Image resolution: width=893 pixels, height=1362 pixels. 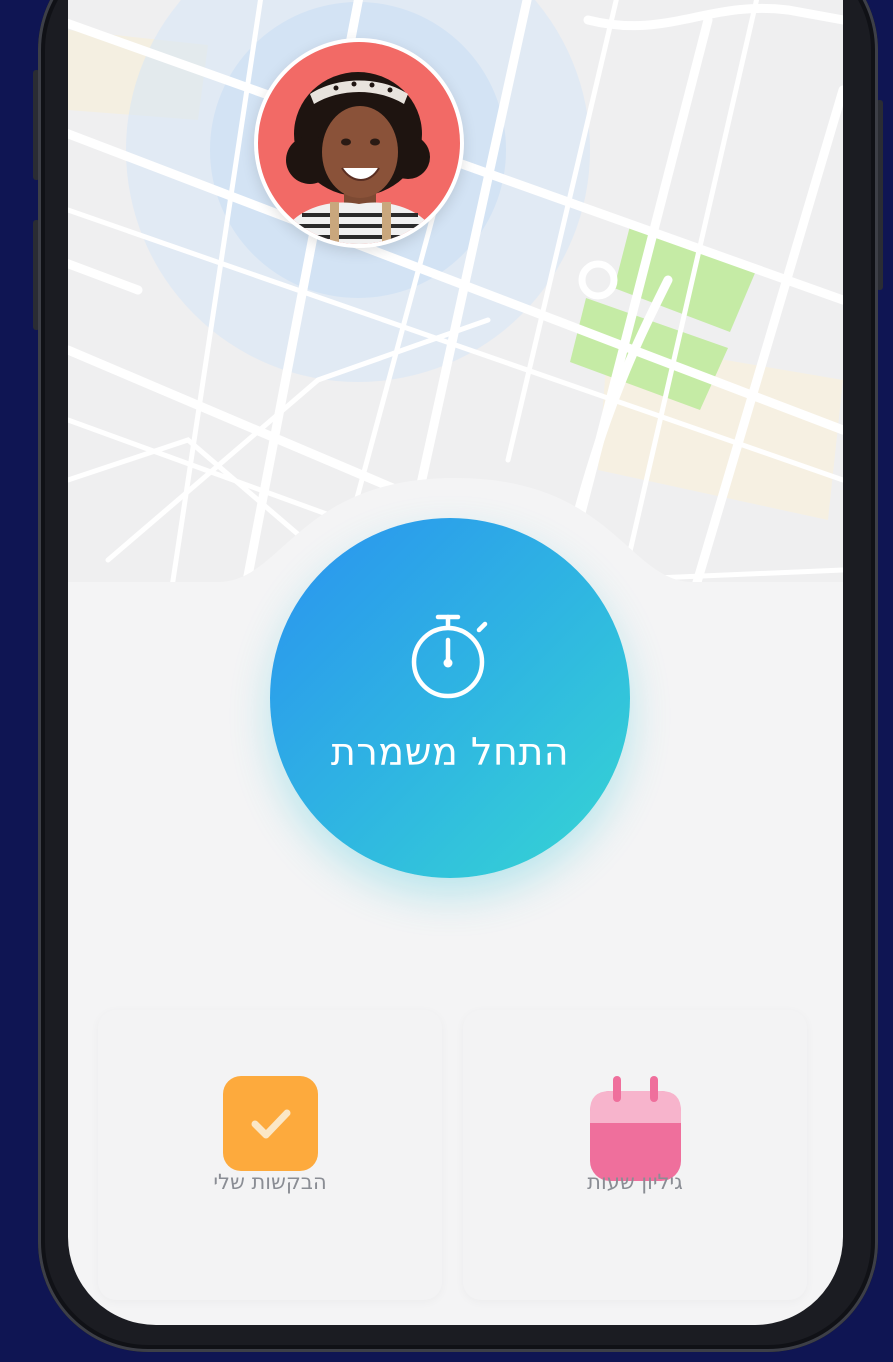 I want to click on start-shift-label: התחל משמרת, so click(x=450, y=752).